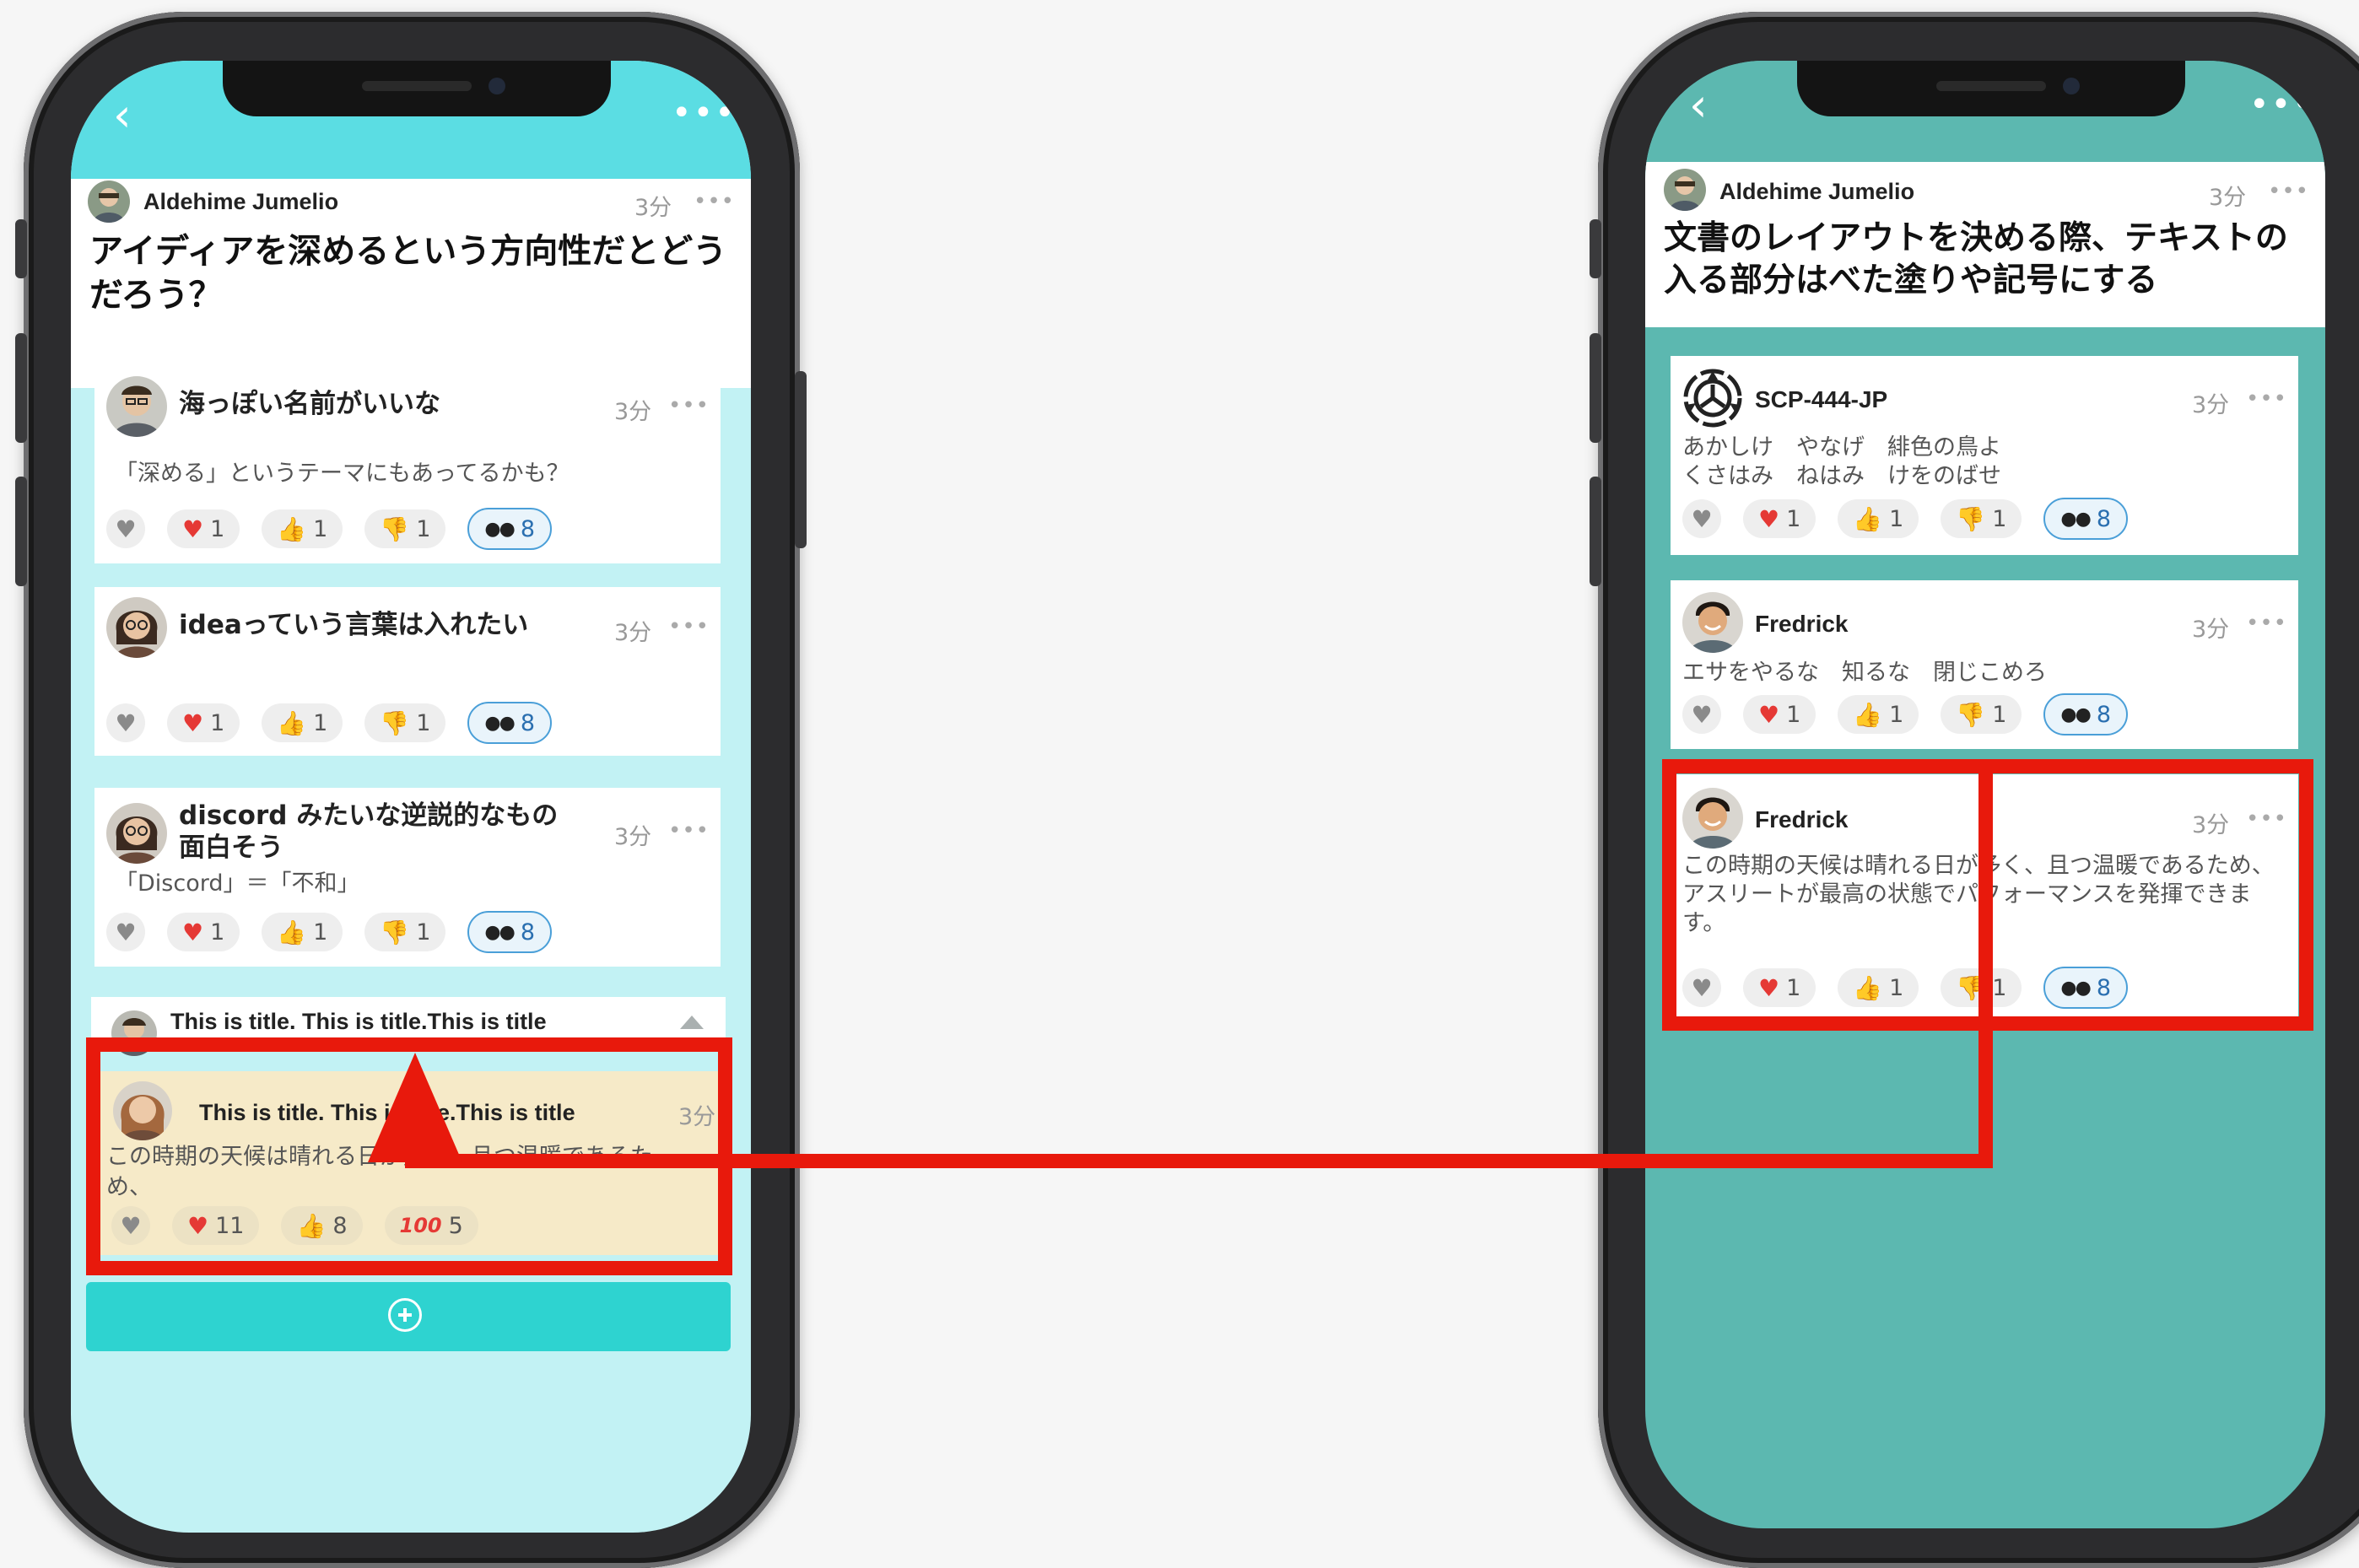 The width and height of the screenshot is (2359, 1568). Describe the element at coordinates (405, 1315) in the screenshot. I see `plus-circle-icon` at that location.